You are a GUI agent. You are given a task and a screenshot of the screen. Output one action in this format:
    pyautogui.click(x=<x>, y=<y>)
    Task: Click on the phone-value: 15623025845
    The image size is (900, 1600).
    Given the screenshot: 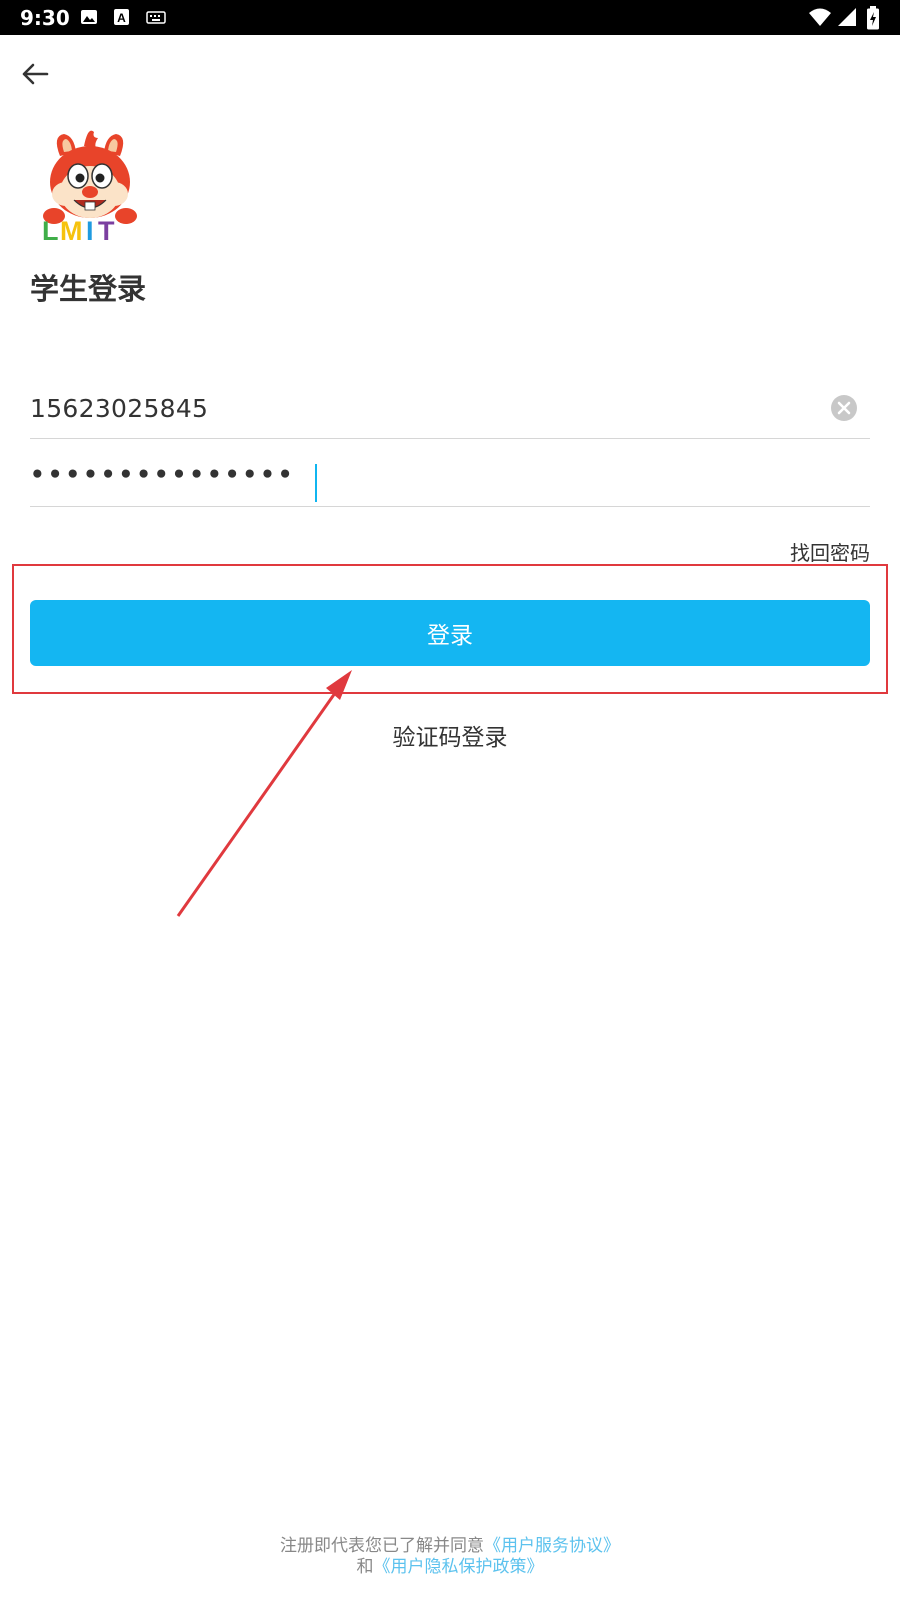 What is the action you would take?
    pyautogui.click(x=119, y=408)
    